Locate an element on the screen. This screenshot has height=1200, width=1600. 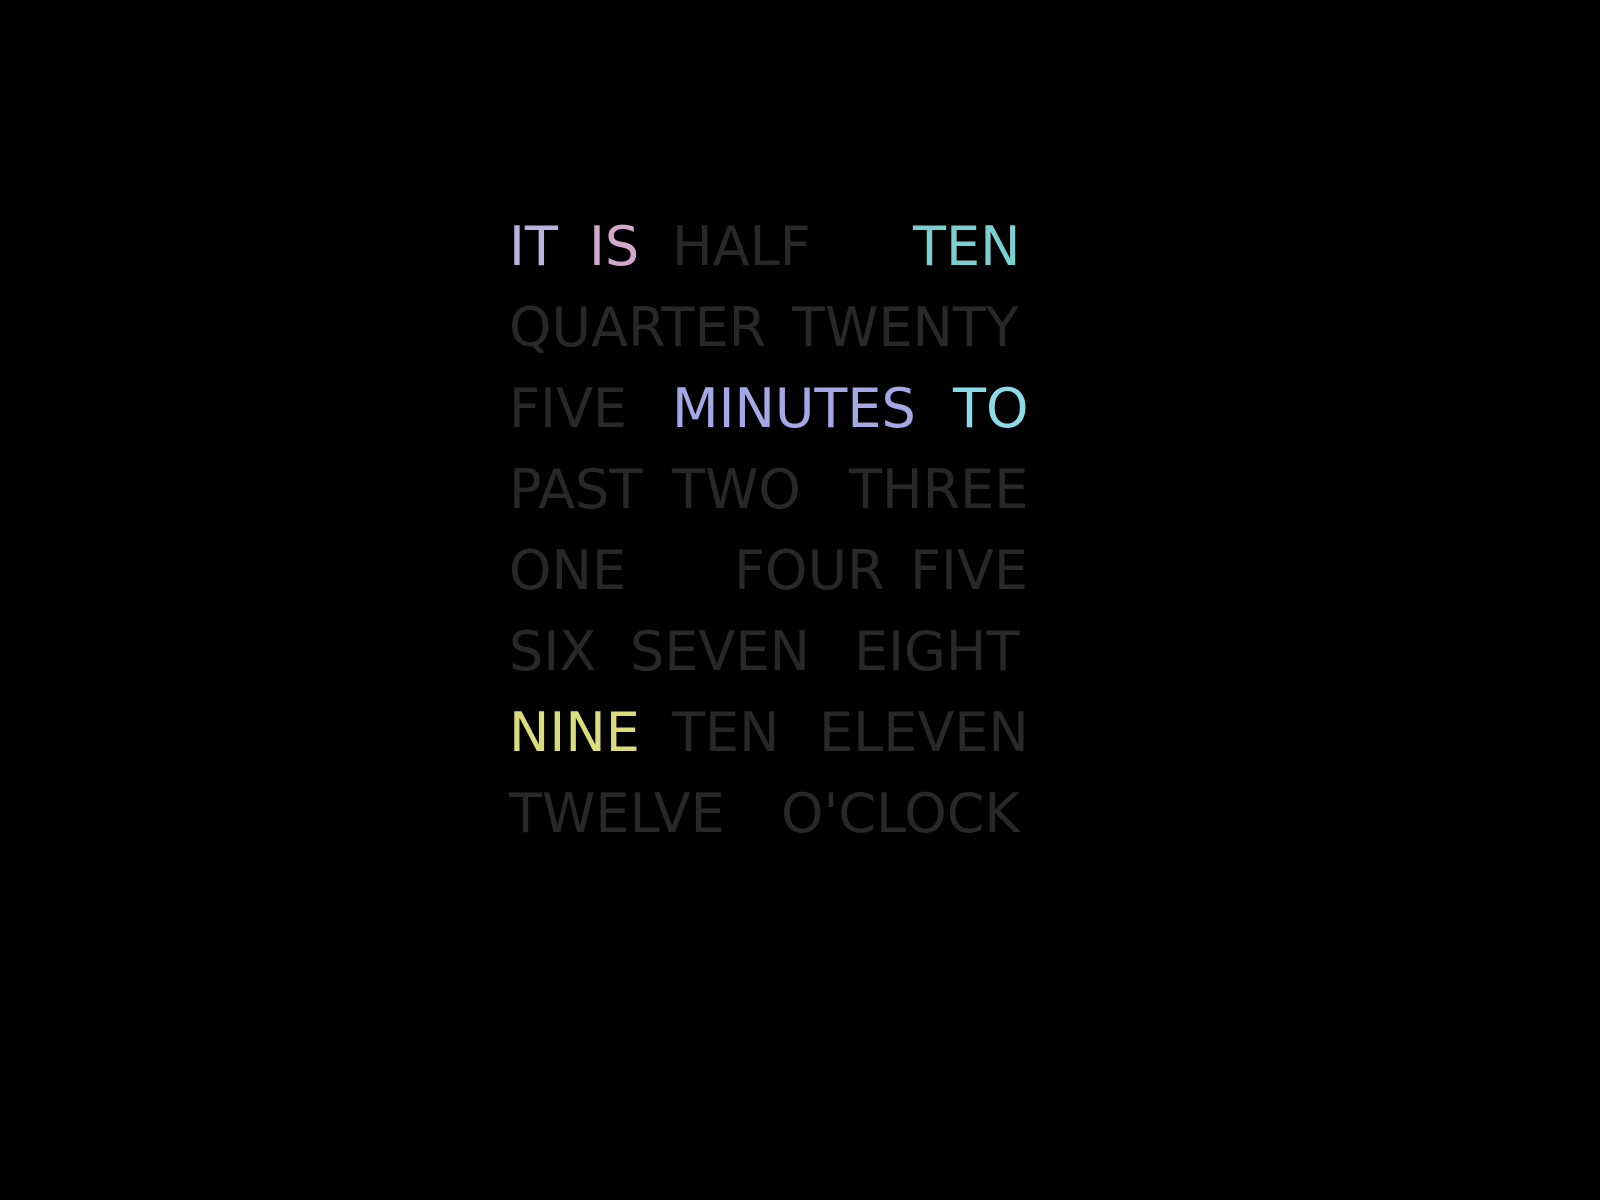
clock-row-7: NINE TEN ELEVEN is located at coordinates (779, 743).